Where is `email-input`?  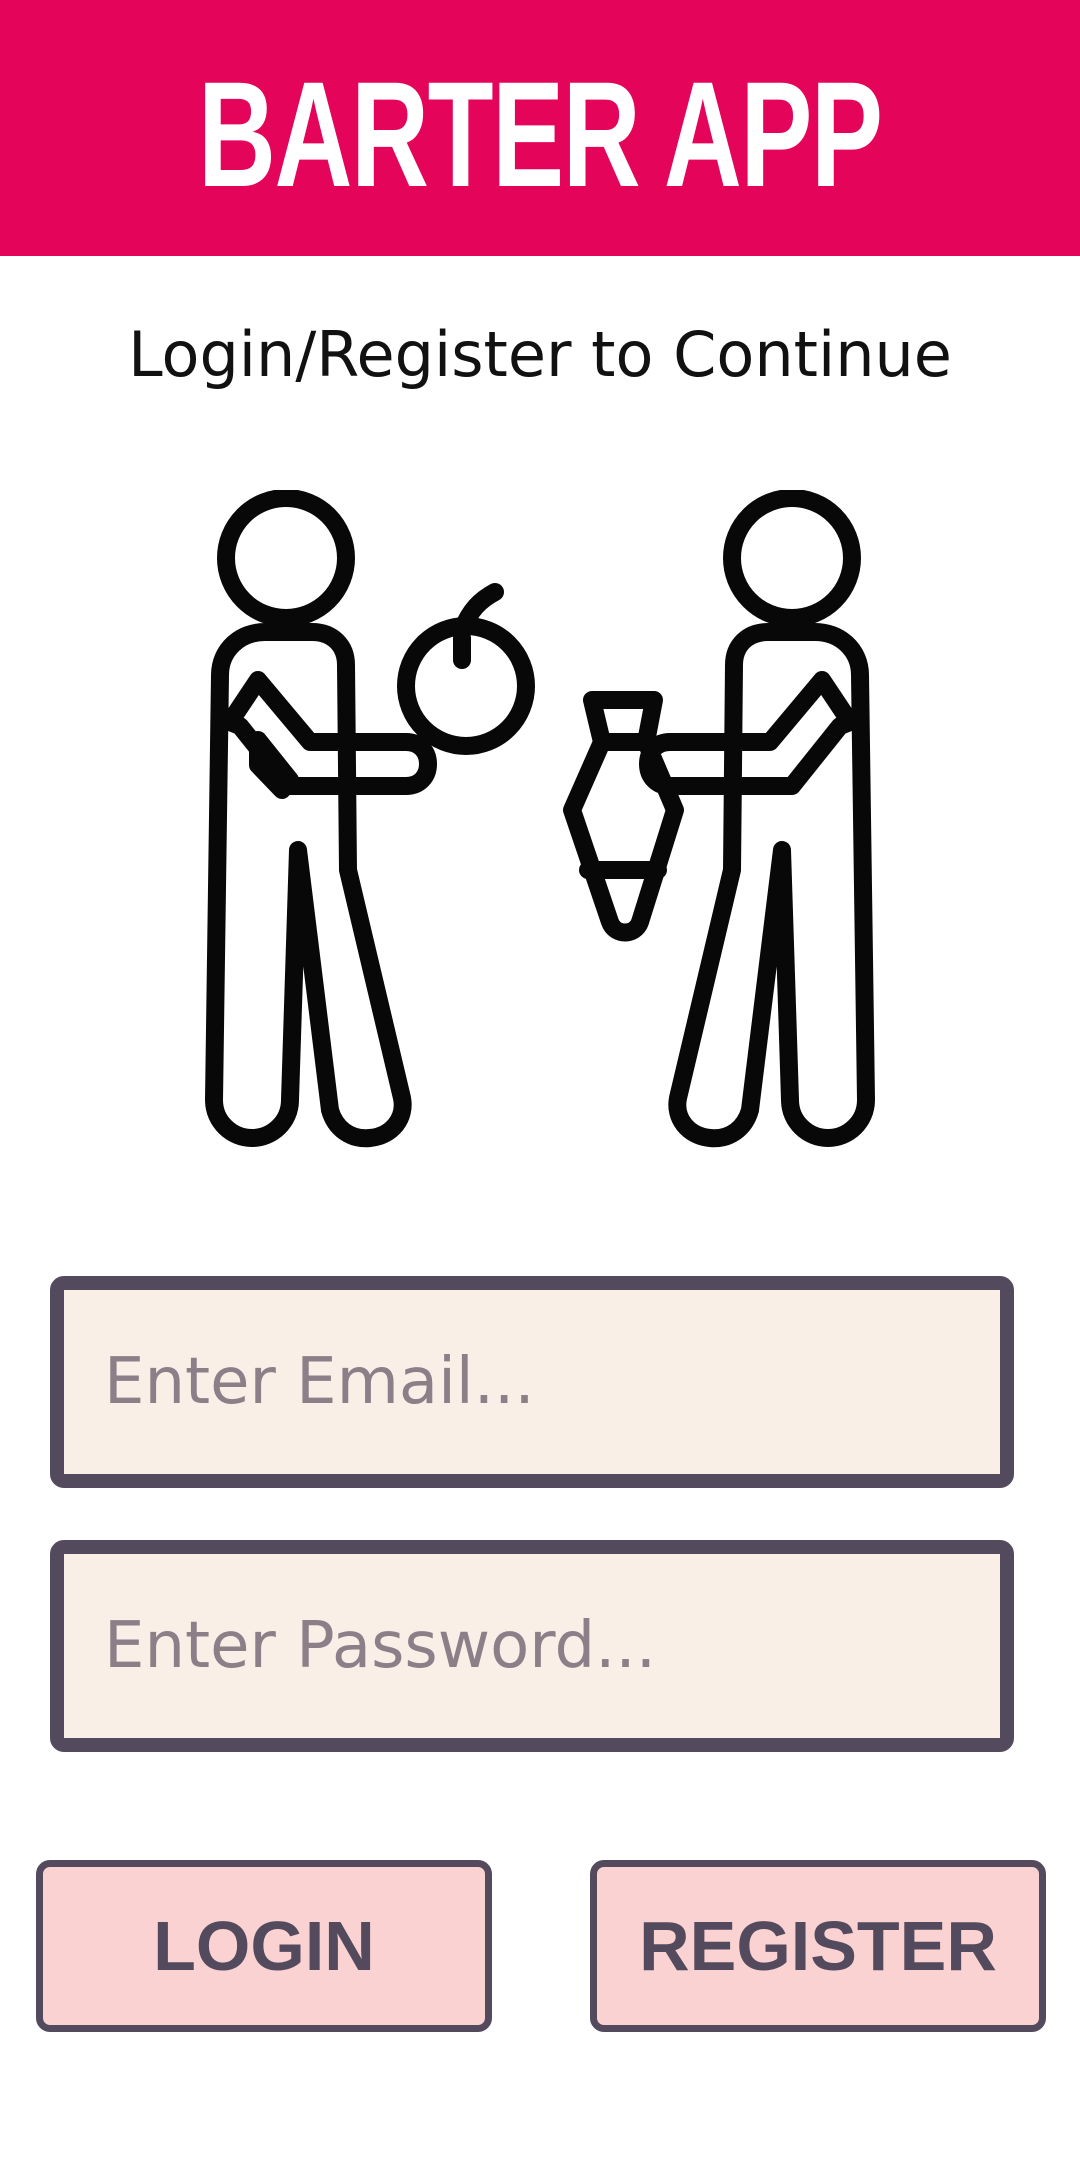 email-input is located at coordinates (532, 1382).